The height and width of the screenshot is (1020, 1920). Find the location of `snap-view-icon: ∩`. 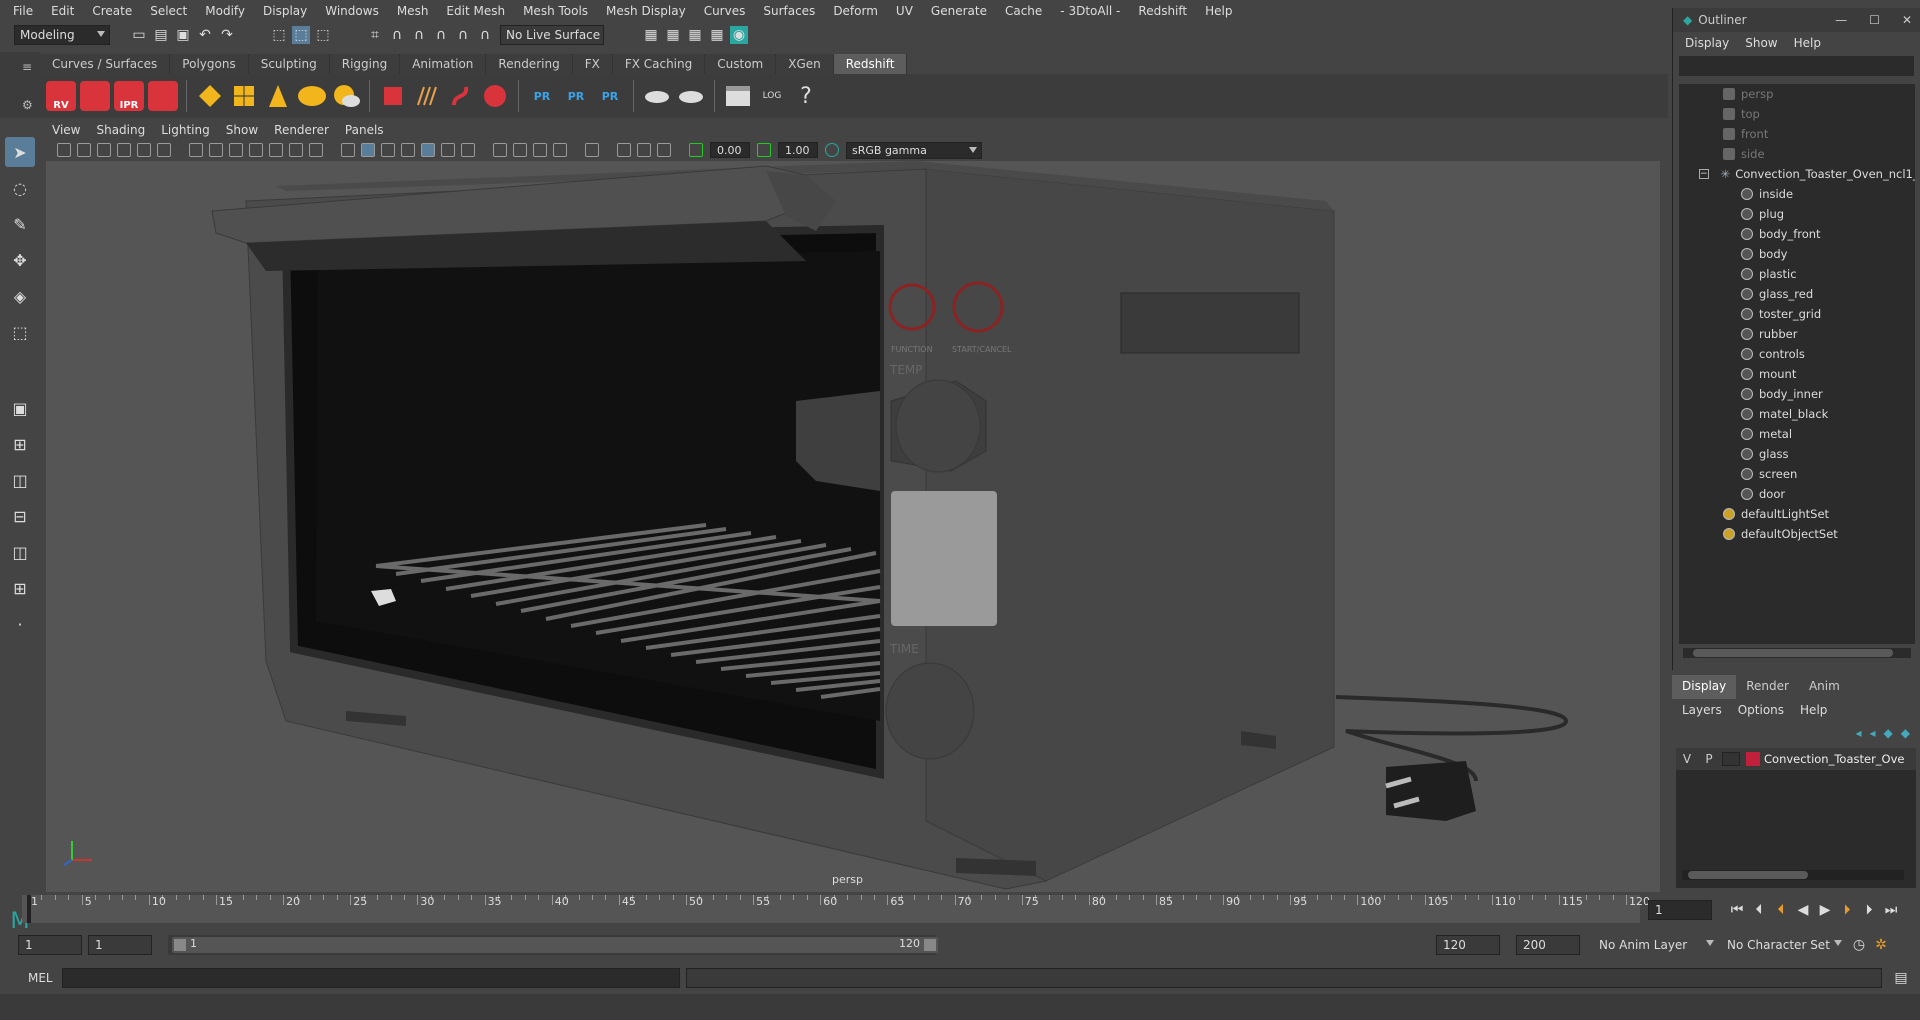

snap-view-icon: ∩ is located at coordinates (441, 35).